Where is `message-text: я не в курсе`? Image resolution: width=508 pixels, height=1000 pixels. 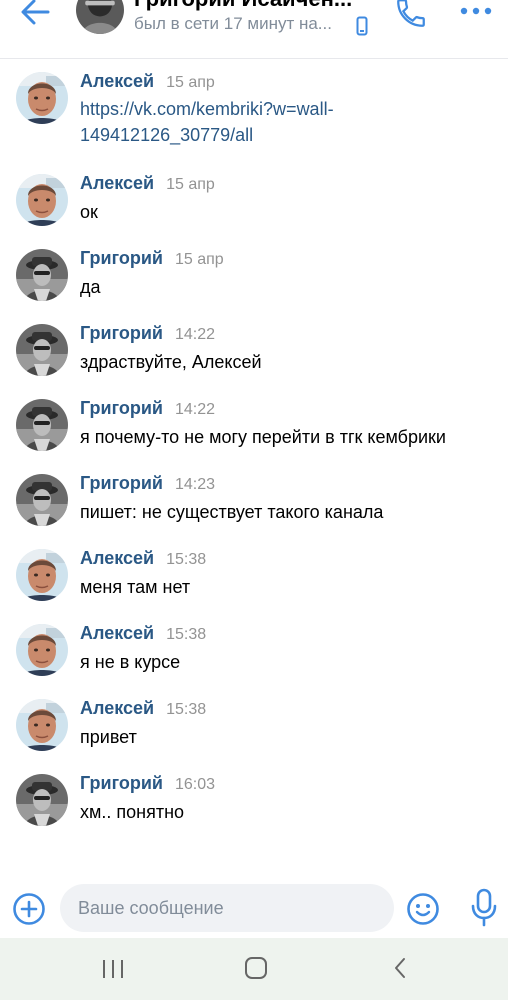
message-text: я не в курсе is located at coordinates (130, 662).